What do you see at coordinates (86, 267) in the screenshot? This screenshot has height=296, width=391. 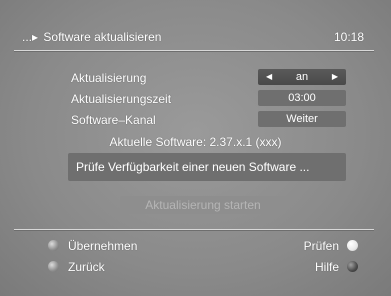 I see `footer-label: Zurück` at bounding box center [86, 267].